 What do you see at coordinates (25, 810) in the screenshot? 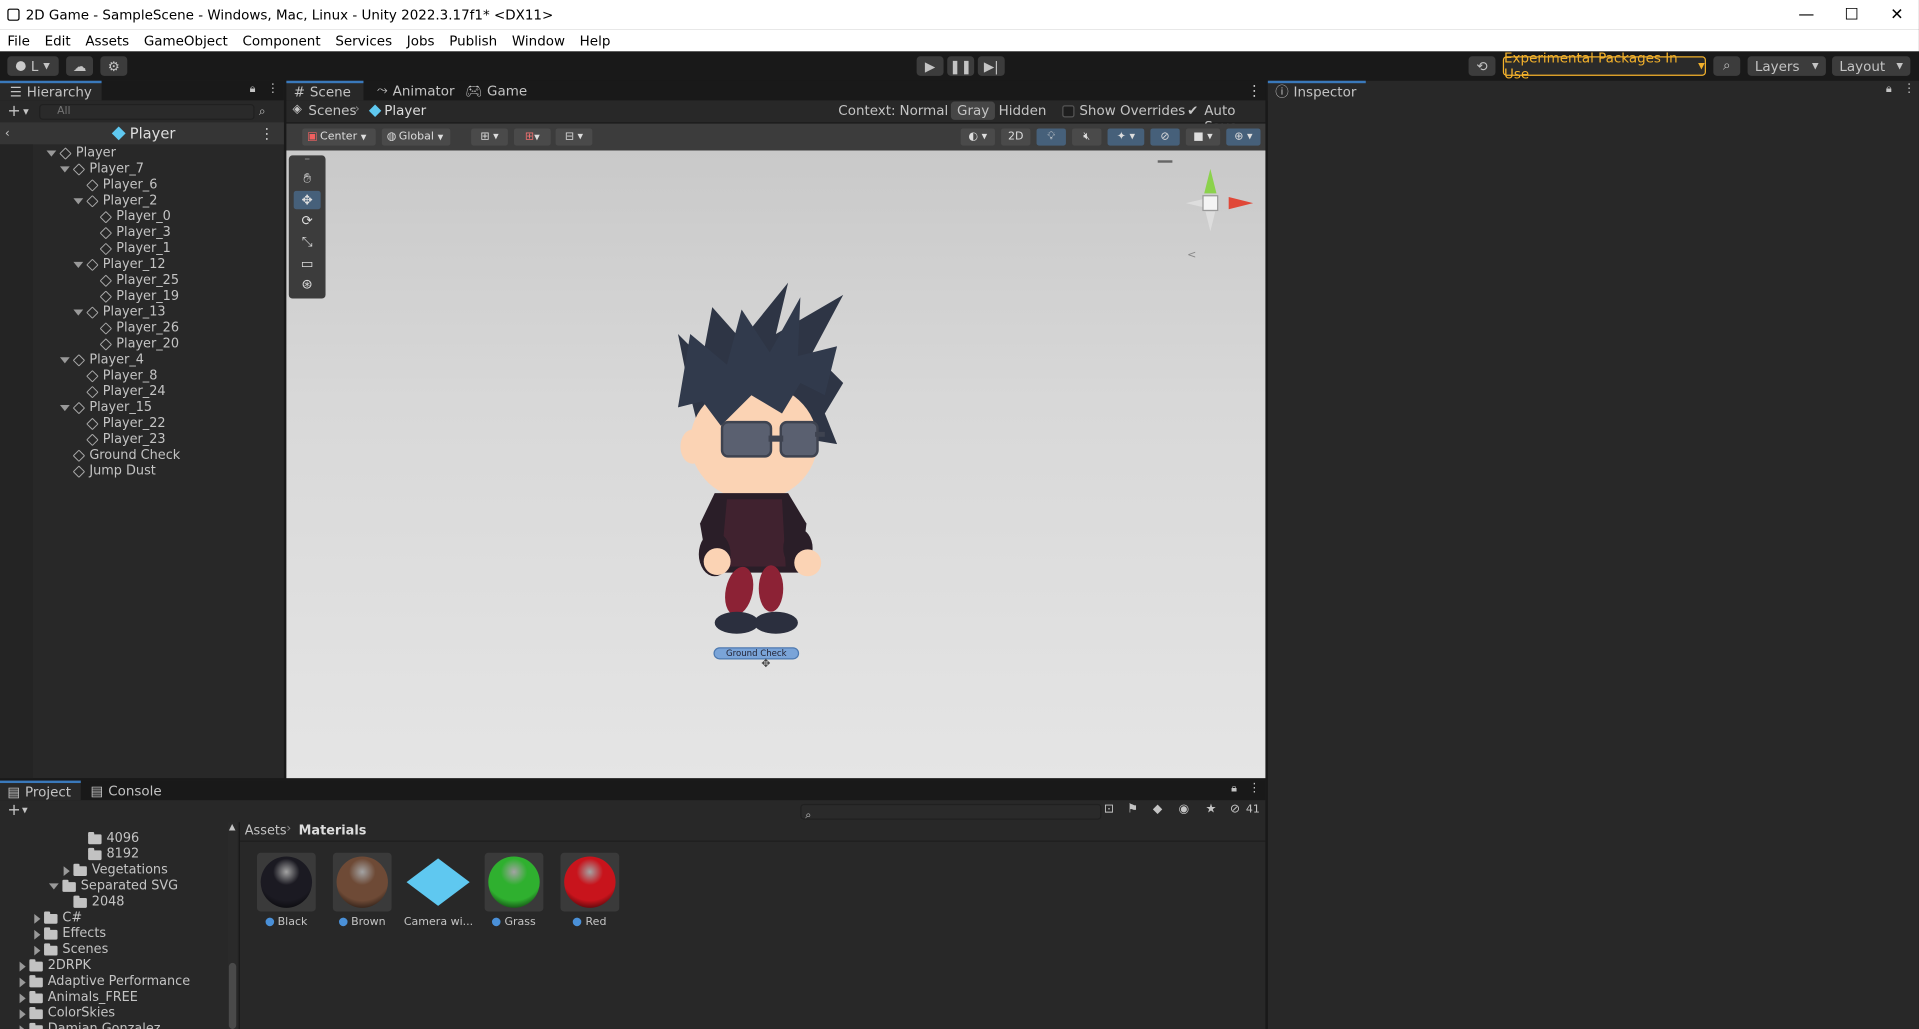
I see `chevron-down-icon: ▼` at bounding box center [25, 810].